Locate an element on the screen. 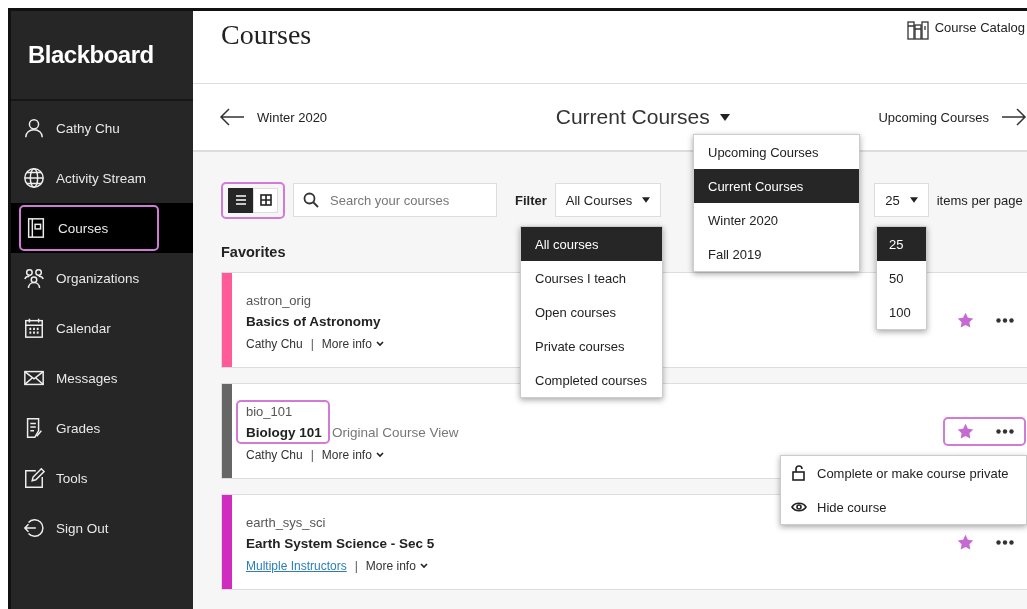 The width and height of the screenshot is (1027, 609). filter-label: Filter is located at coordinates (531, 200).